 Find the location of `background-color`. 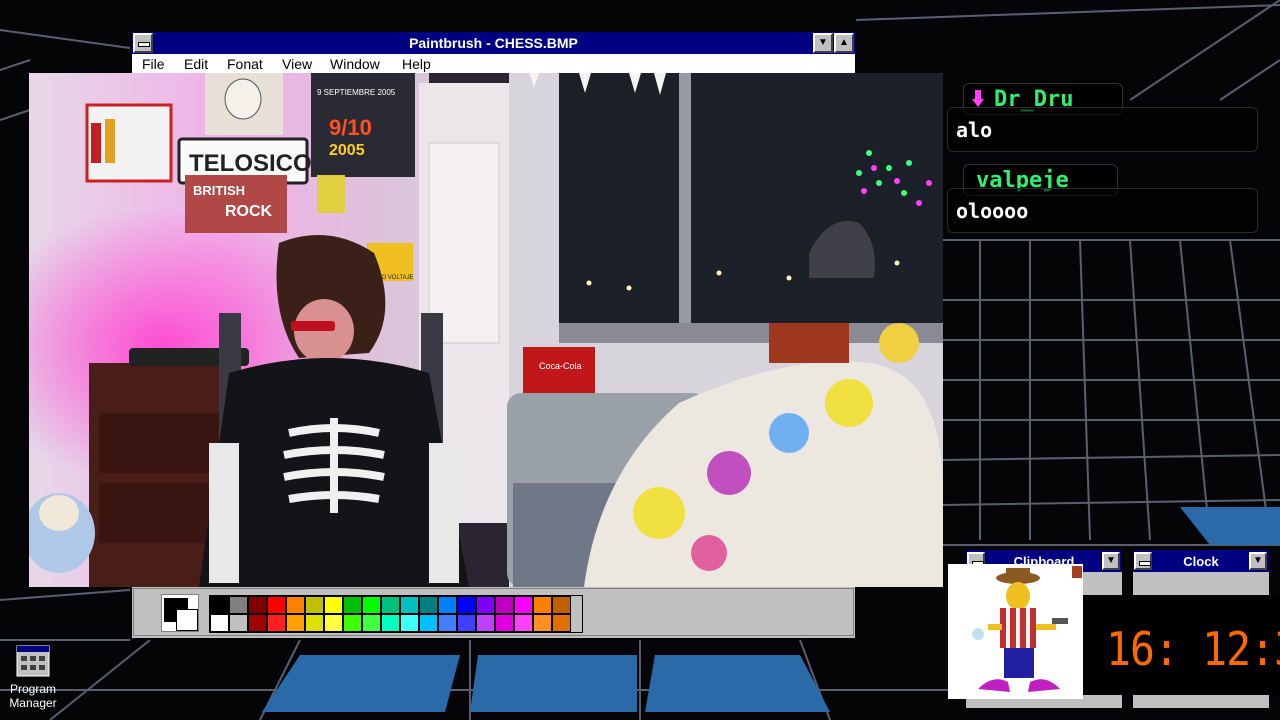

background-color is located at coordinates (187, 620).